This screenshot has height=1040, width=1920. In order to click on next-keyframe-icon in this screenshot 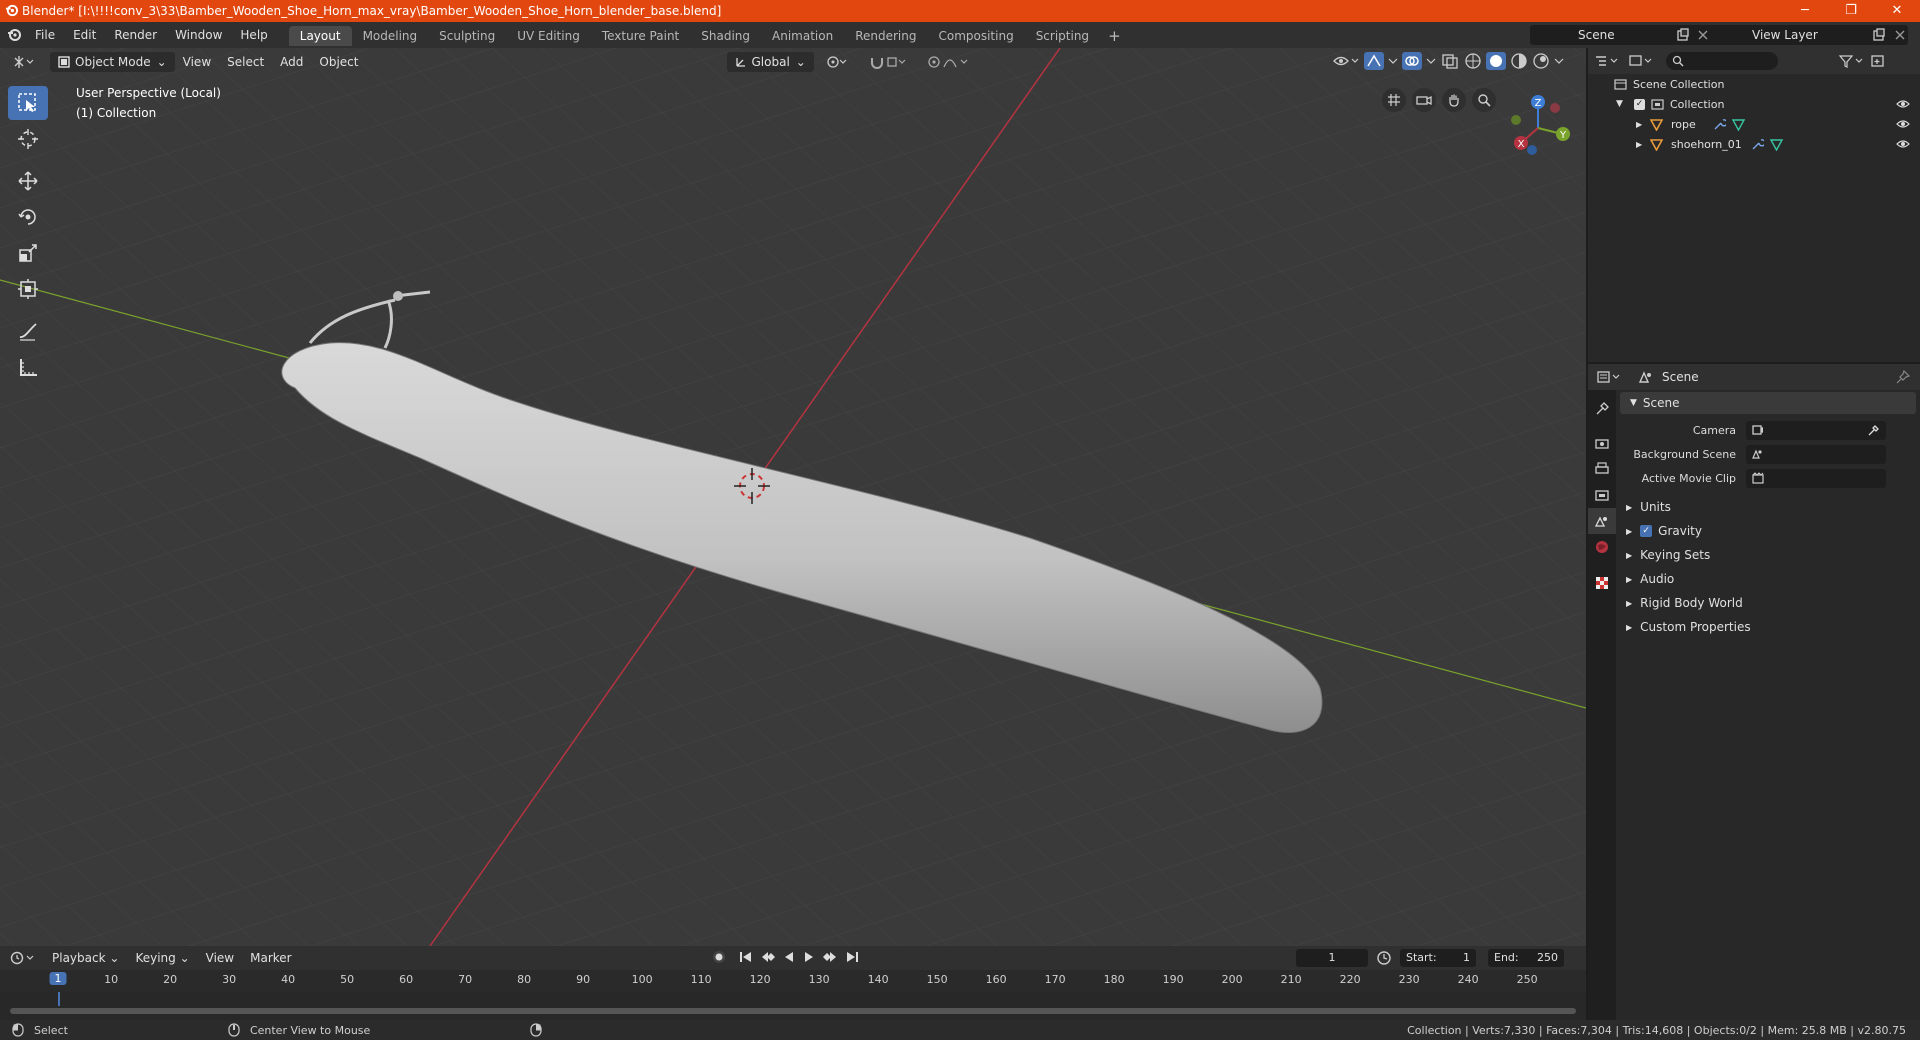, I will do `click(830, 957)`.